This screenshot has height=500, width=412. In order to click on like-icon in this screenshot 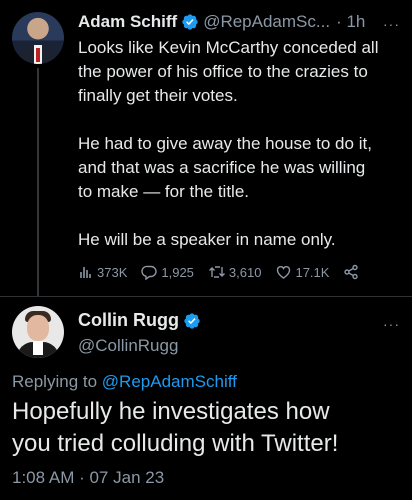, I will do `click(284, 272)`.